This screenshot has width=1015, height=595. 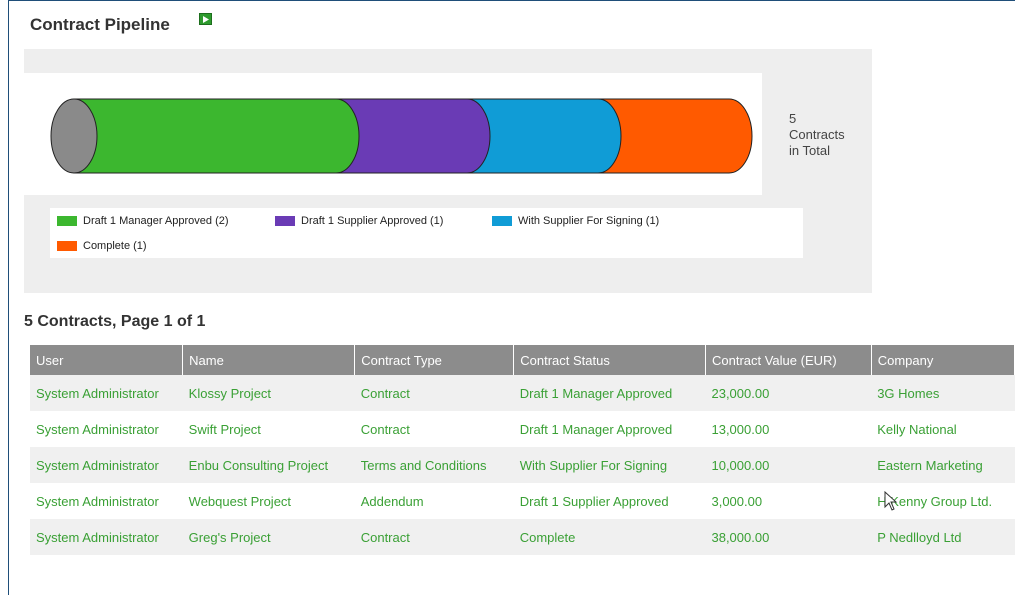 What do you see at coordinates (434, 465) in the screenshot?
I see `cell-contract-type: Terms and Conditions` at bounding box center [434, 465].